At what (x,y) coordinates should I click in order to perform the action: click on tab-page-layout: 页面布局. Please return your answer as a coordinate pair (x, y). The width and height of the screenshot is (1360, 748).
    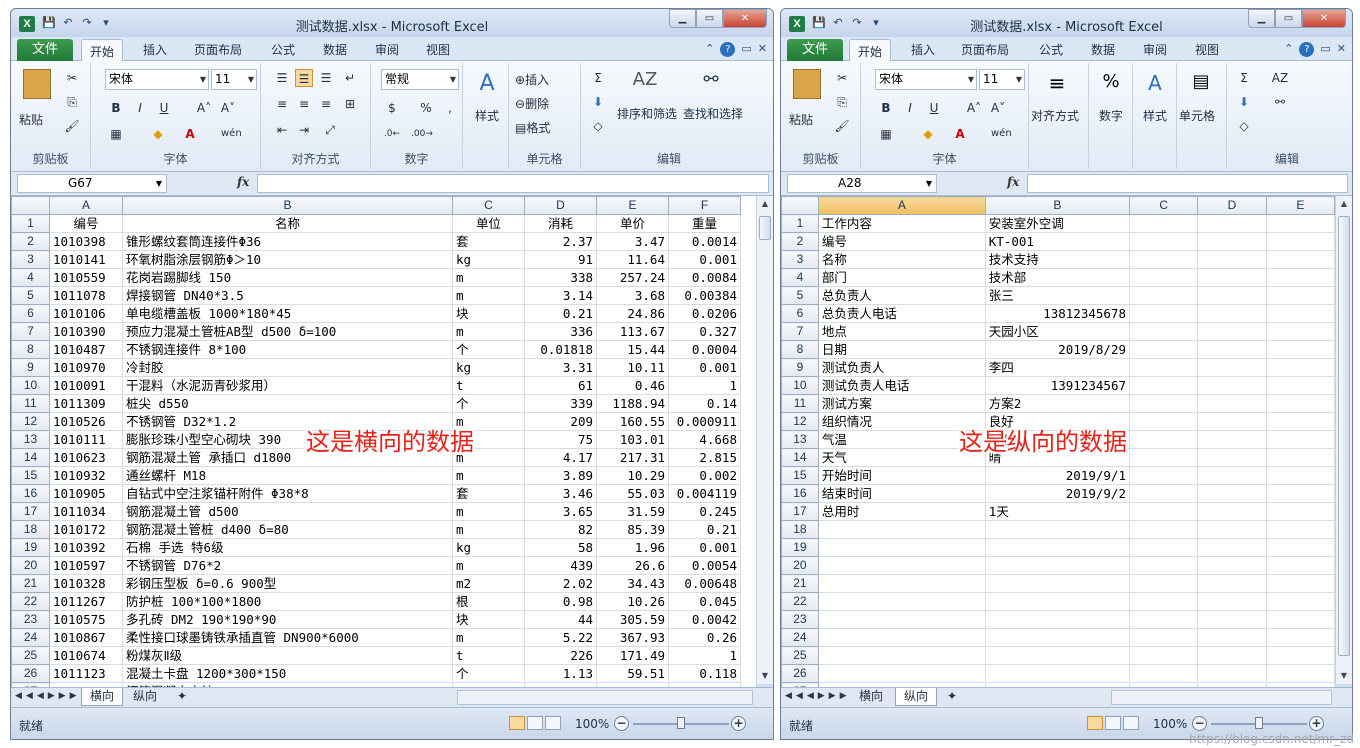
    Looking at the image, I should click on (985, 49).